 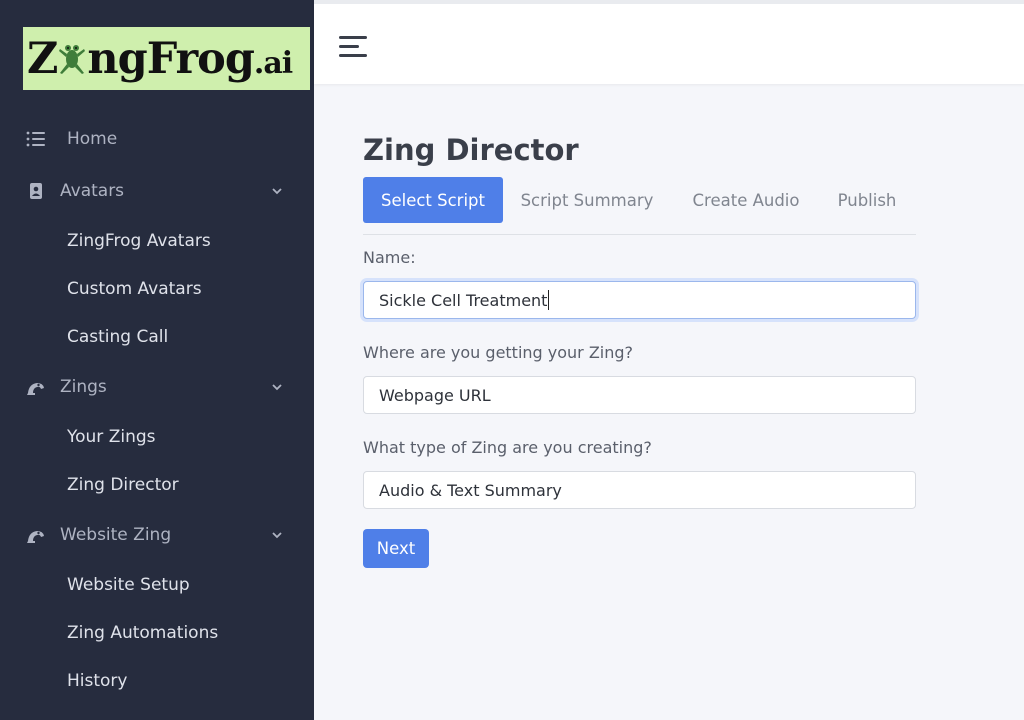 I want to click on list-icon, so click(x=35, y=139).